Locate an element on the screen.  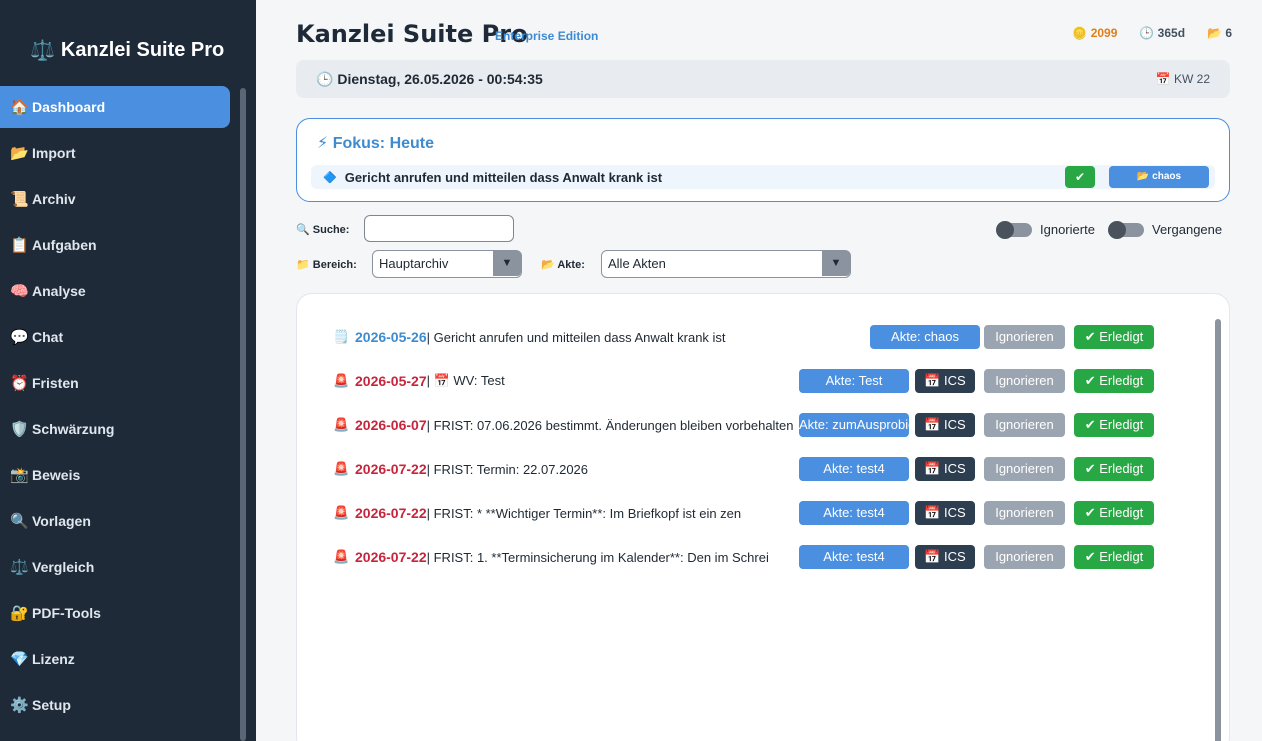
scales-icon: ⚖️ is located at coordinates (42, 51).